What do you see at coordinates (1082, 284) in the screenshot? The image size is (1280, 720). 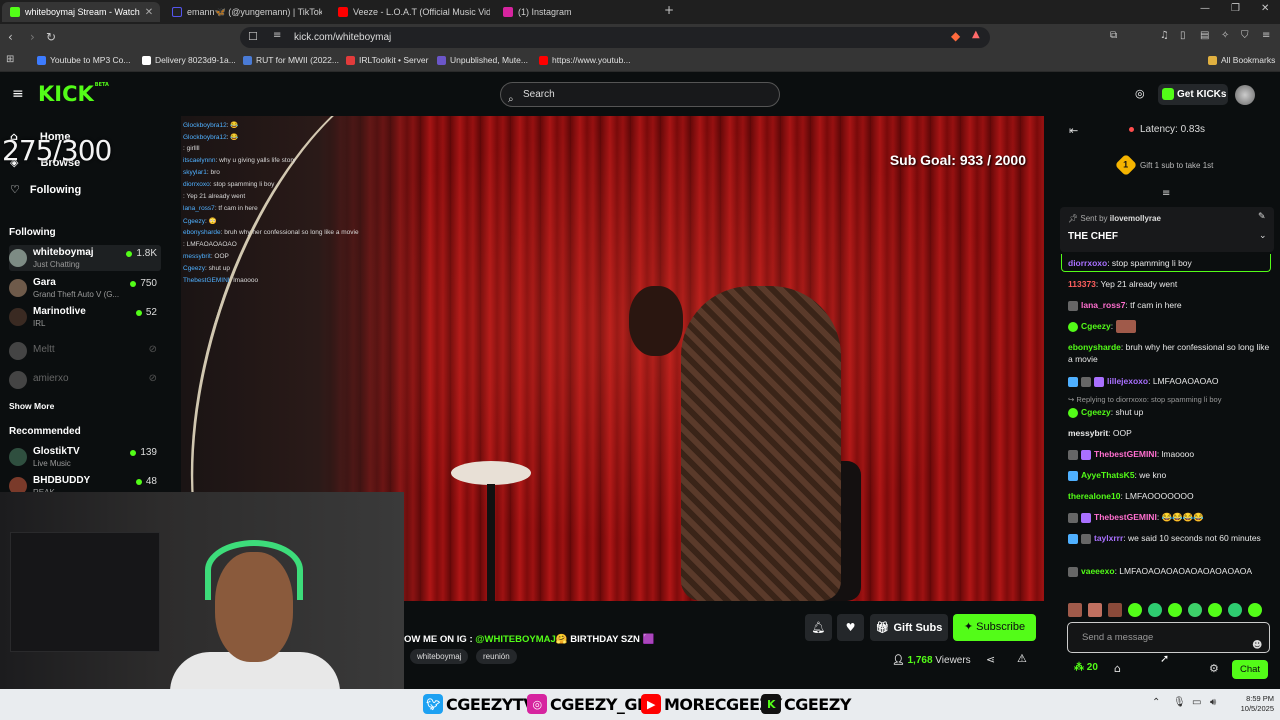 I see `chat-username: 113373` at bounding box center [1082, 284].